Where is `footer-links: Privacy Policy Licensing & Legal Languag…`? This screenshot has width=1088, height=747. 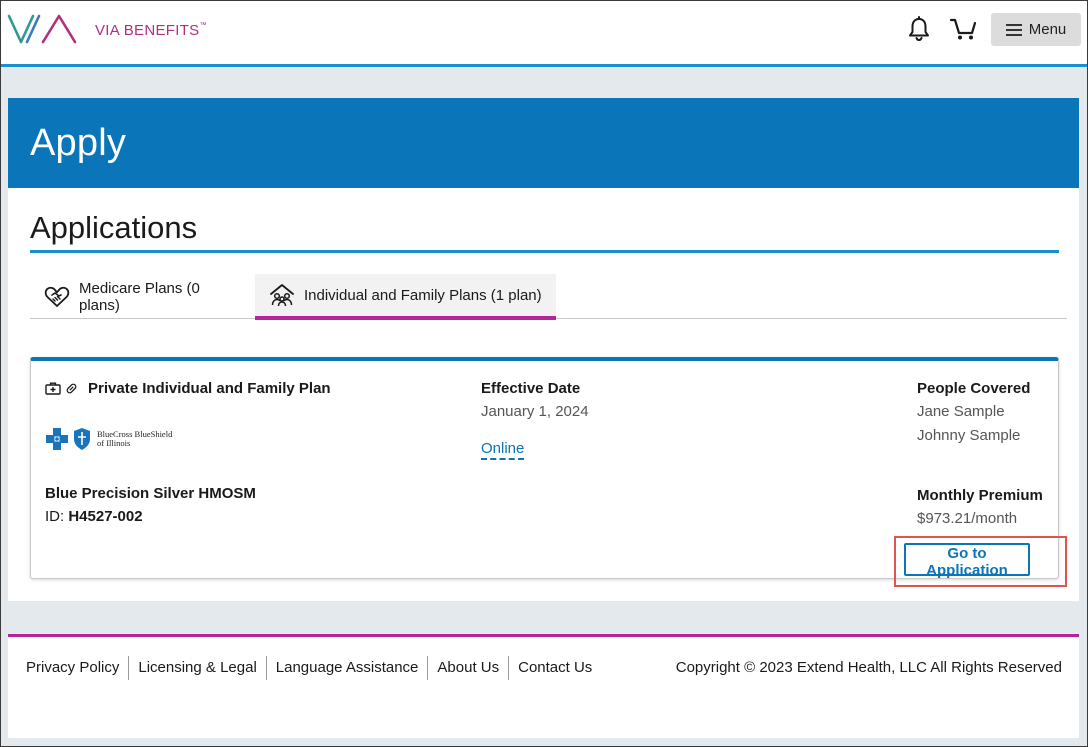
footer-links: Privacy Policy Licensing & Legal Languag… is located at coordinates (313, 668).